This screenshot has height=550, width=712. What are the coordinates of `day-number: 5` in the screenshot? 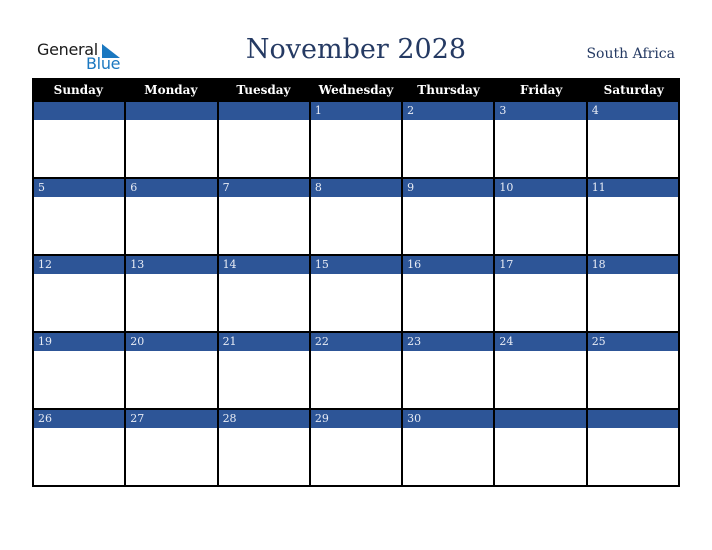 It's located at (79, 188).